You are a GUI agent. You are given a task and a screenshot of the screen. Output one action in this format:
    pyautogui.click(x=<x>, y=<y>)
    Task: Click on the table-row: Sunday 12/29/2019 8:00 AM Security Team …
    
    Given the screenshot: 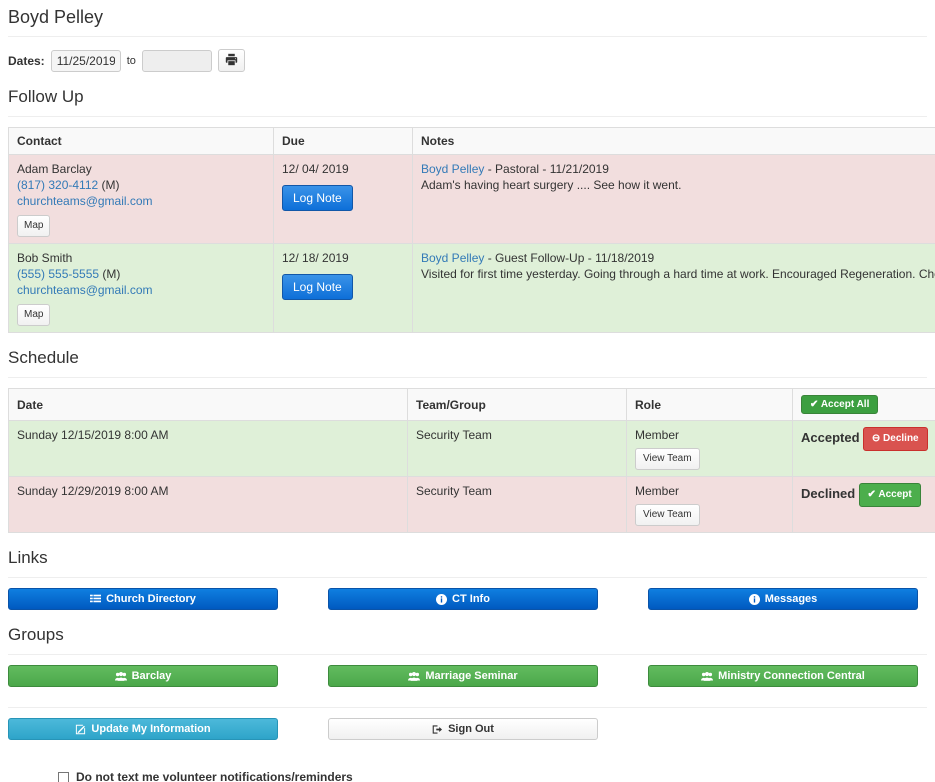 What is the action you would take?
    pyautogui.click(x=471, y=504)
    